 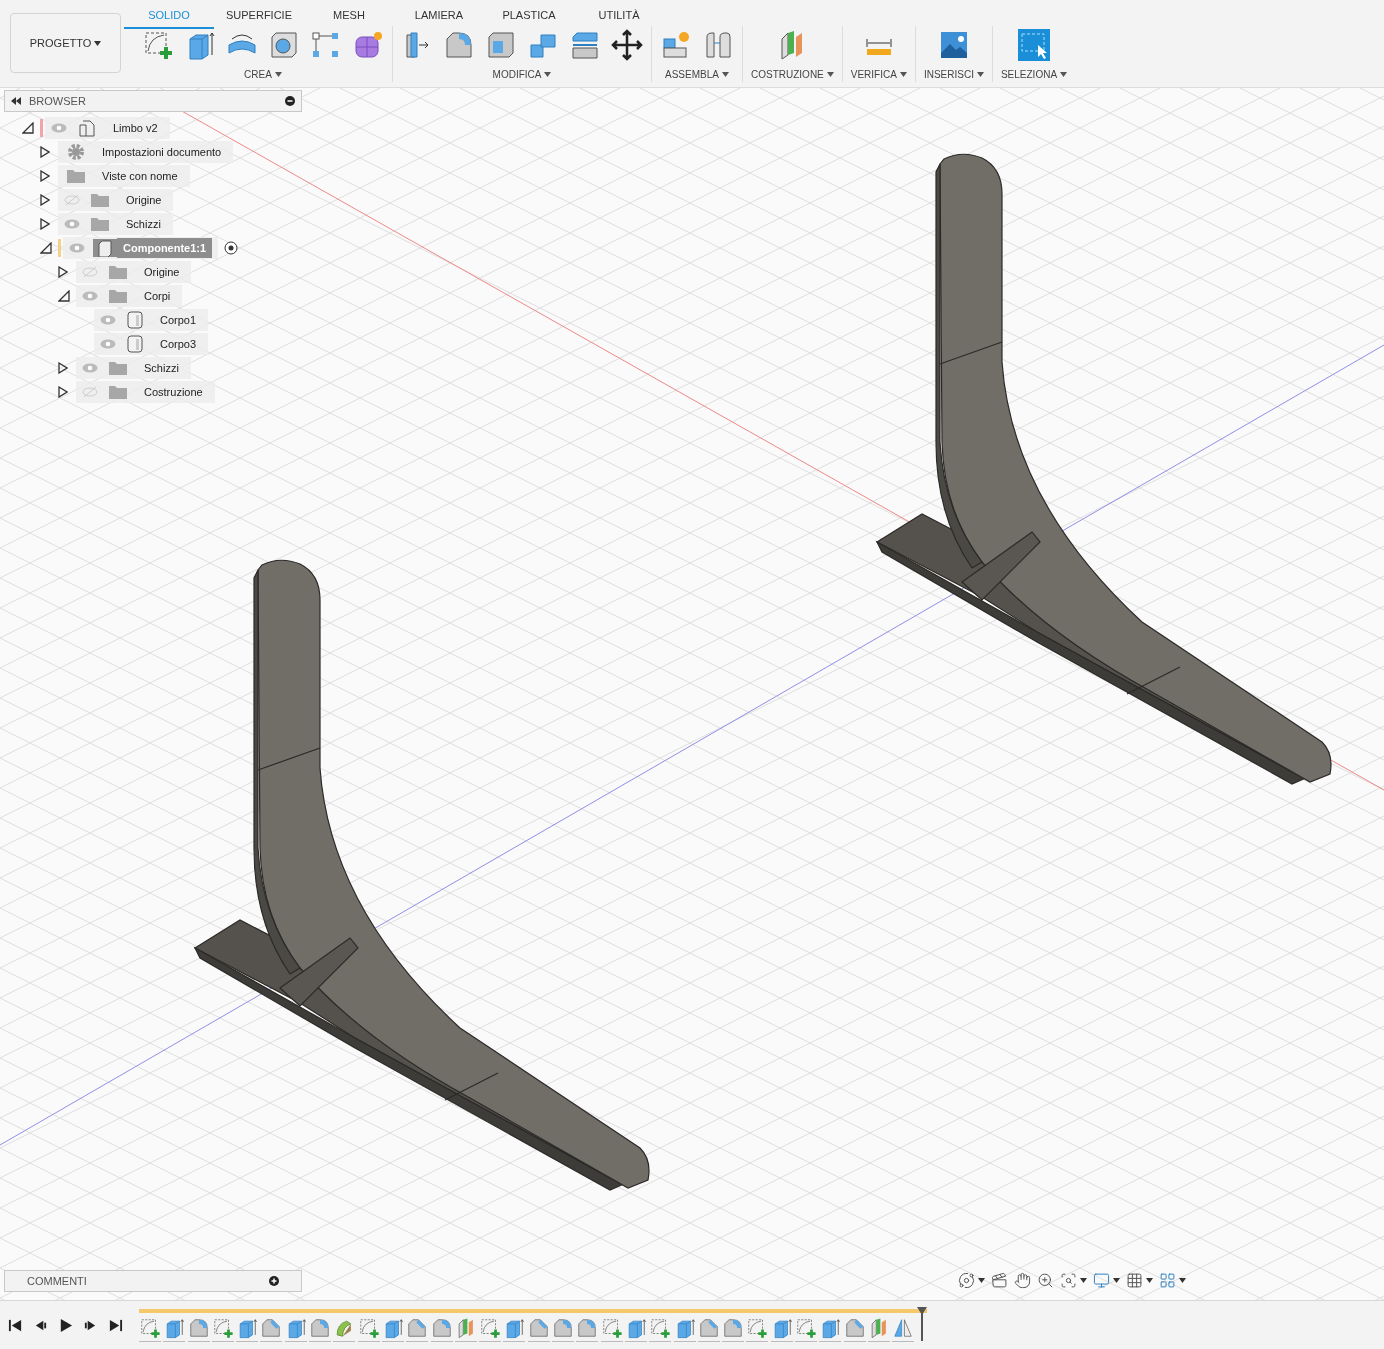 What do you see at coordinates (65, 43) in the screenshot?
I see `project-button: PROGETTO` at bounding box center [65, 43].